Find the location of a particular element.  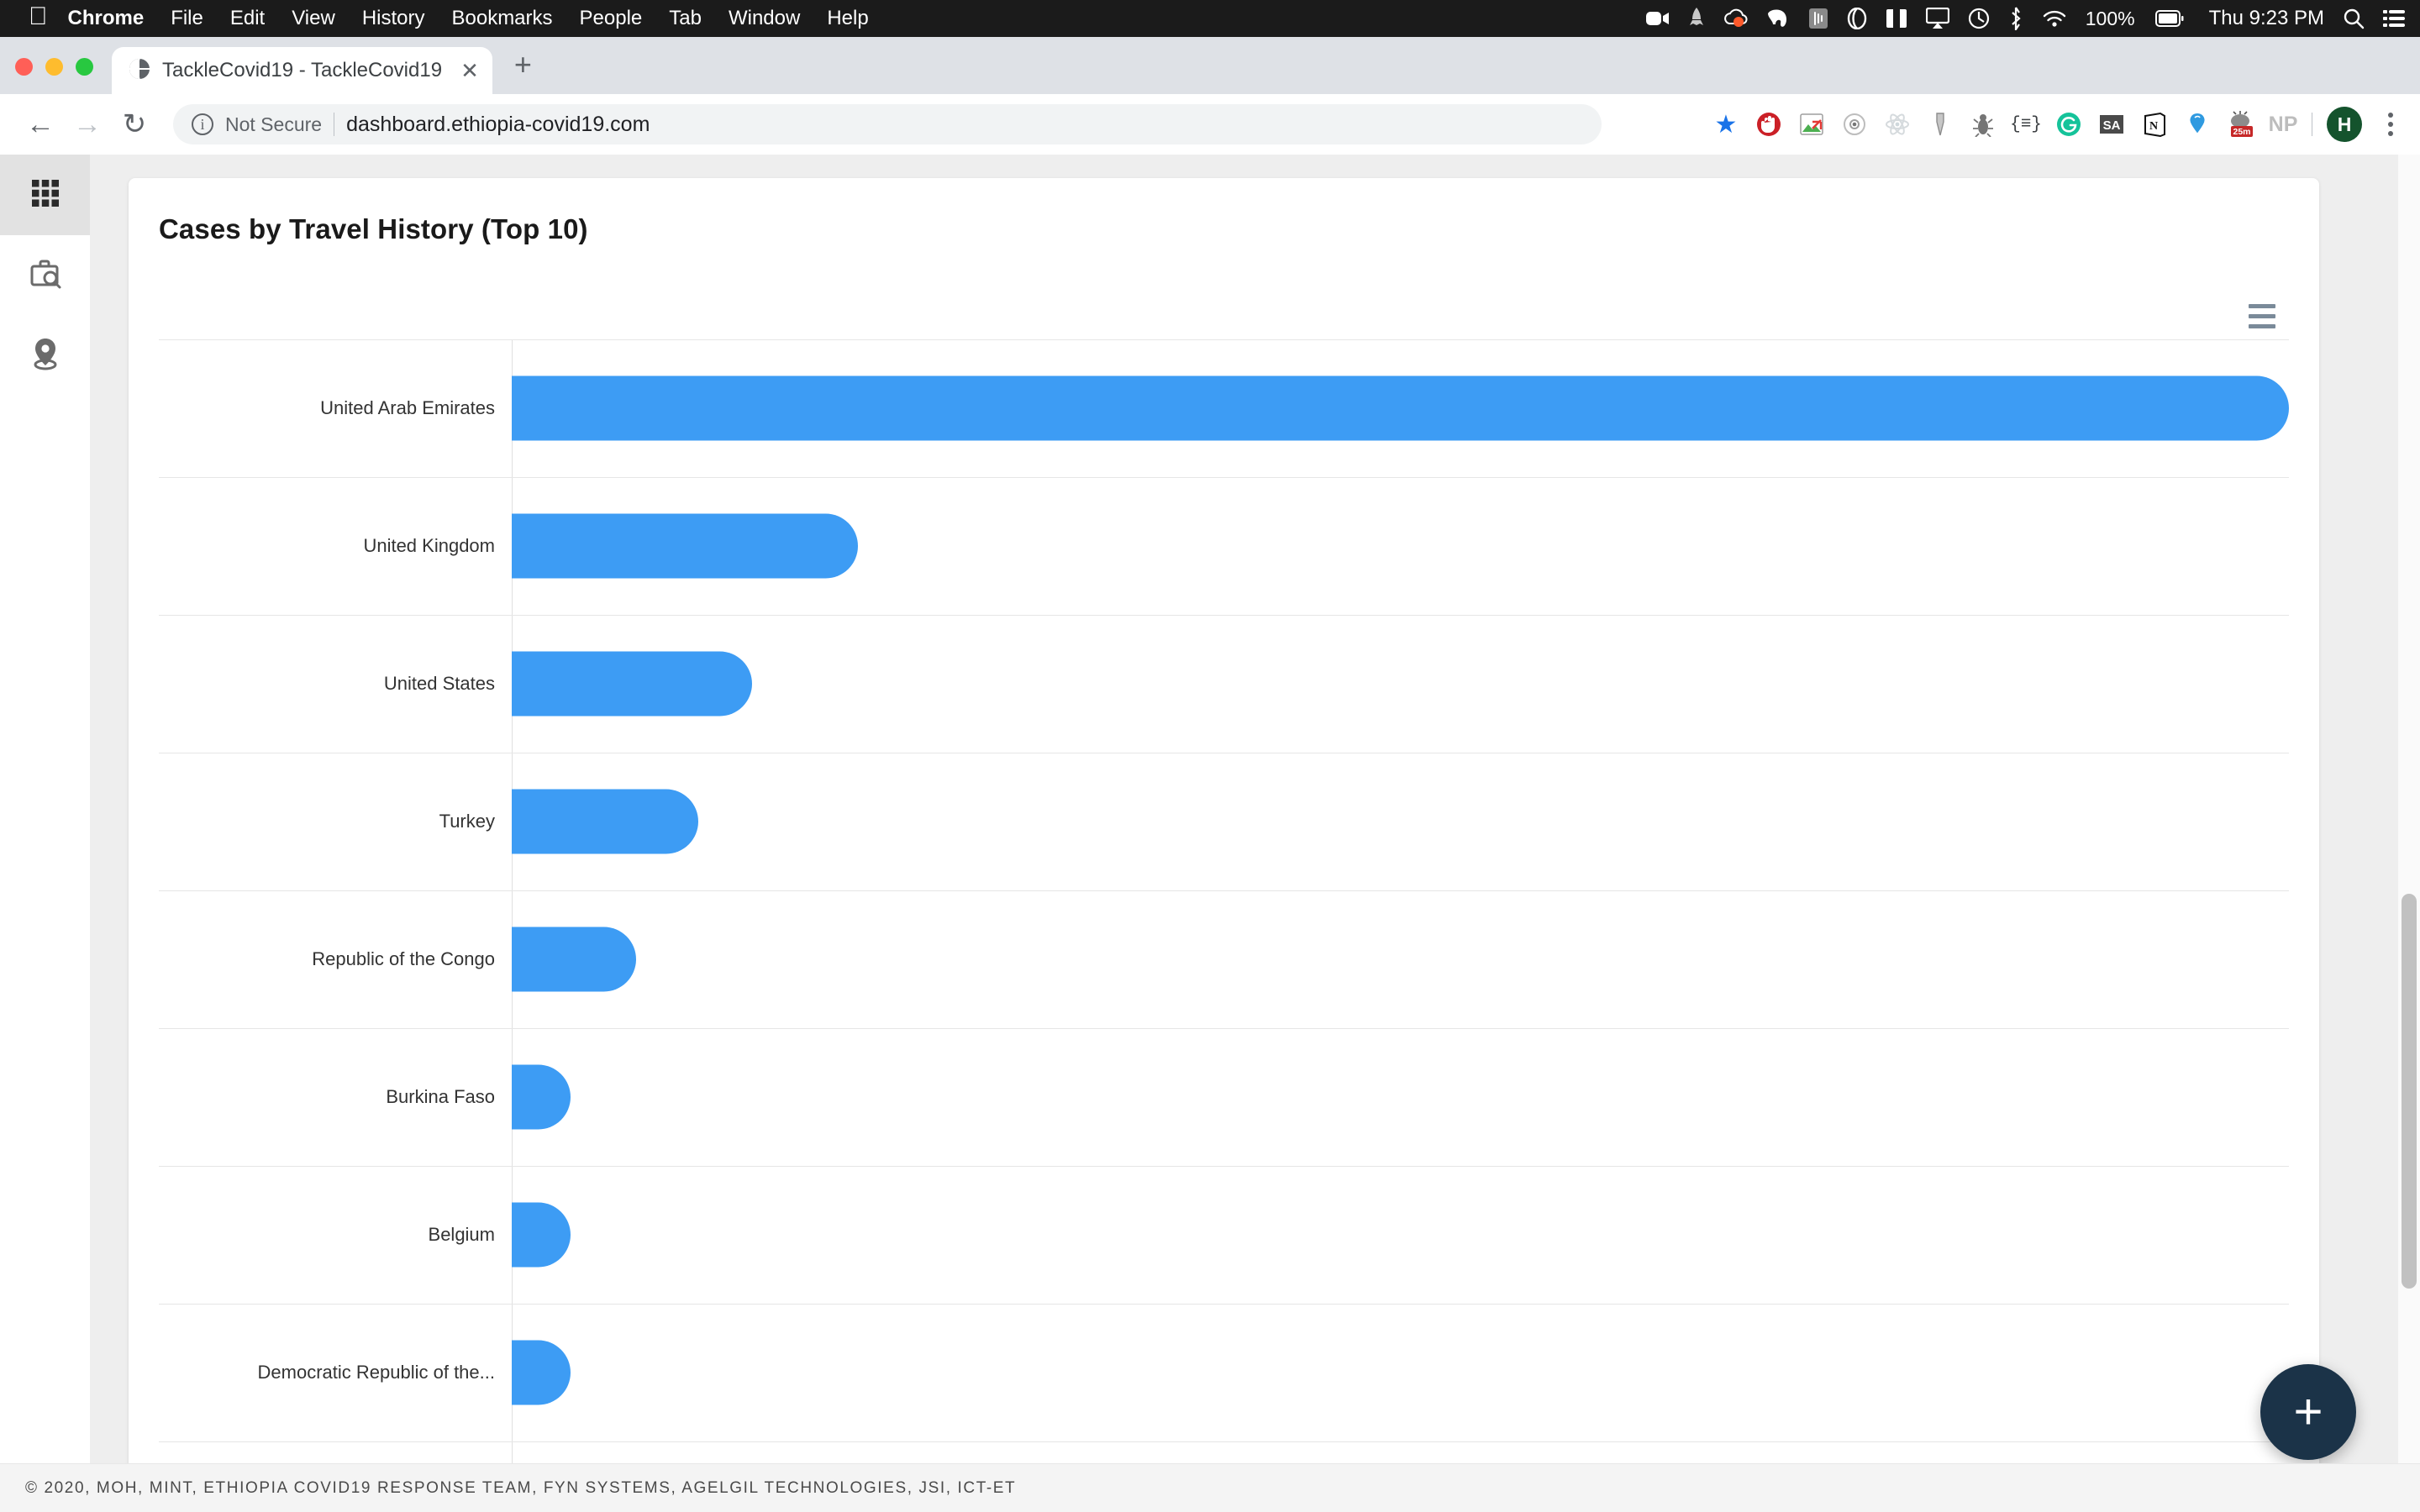

chart-row: Republic of the Congo is located at coordinates (1224, 959).